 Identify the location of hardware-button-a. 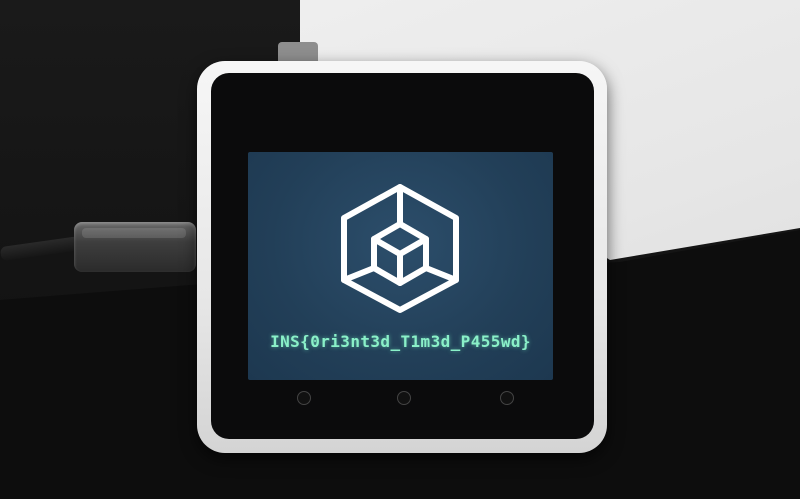
(304, 398).